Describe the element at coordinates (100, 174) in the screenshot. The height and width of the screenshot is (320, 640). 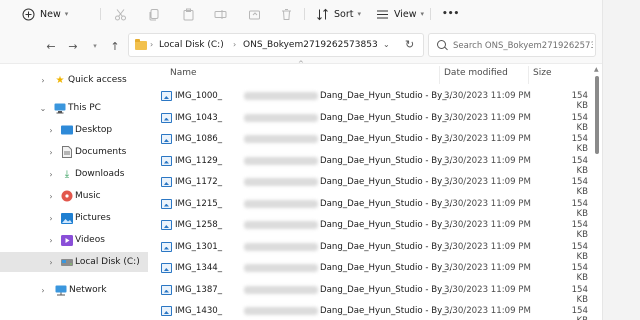
I see `sidebar-item-label: Downloads` at that location.